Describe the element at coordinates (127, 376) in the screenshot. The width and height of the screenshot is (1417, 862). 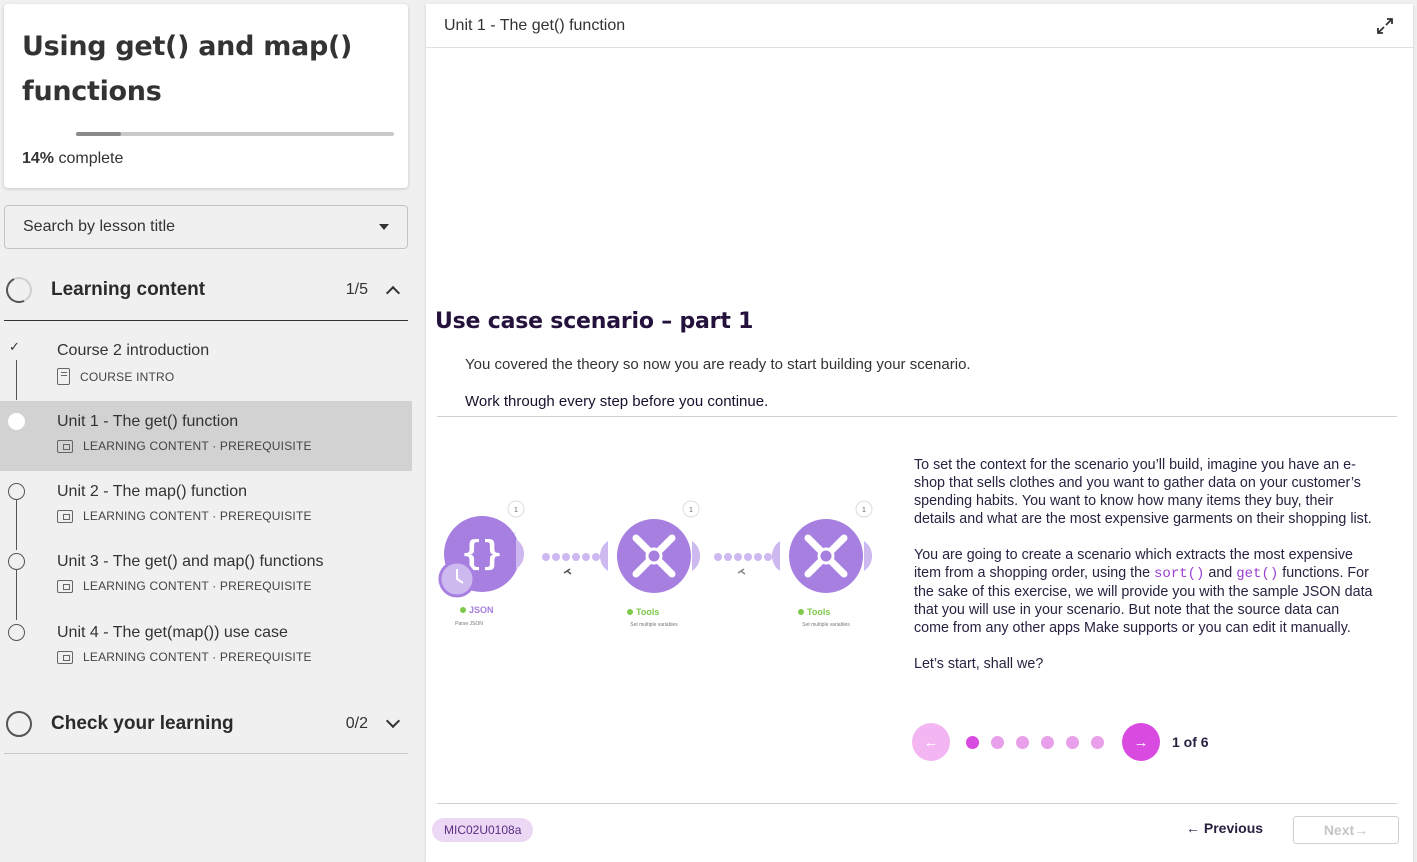
I see `lesson-meta-text: COURSE INTRO` at that location.